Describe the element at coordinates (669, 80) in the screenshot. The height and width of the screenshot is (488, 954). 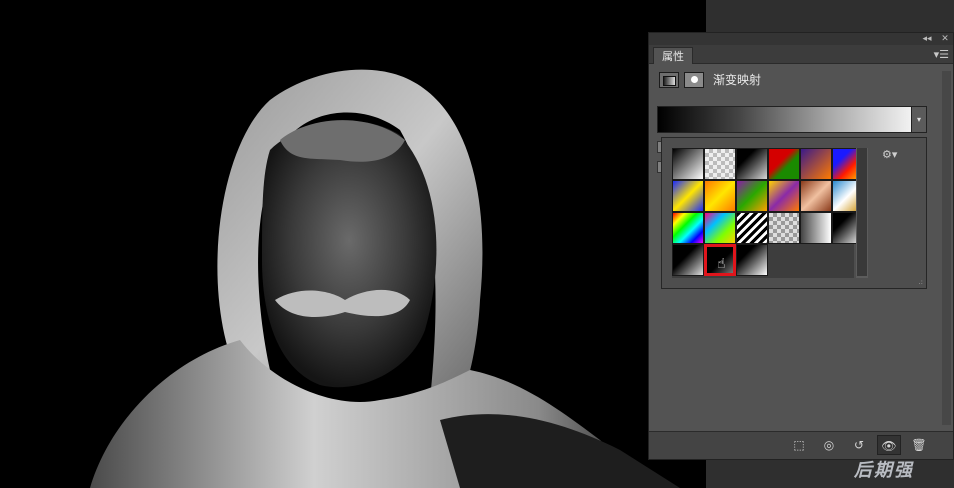
I see `gradient-map-adjustment-icon` at that location.